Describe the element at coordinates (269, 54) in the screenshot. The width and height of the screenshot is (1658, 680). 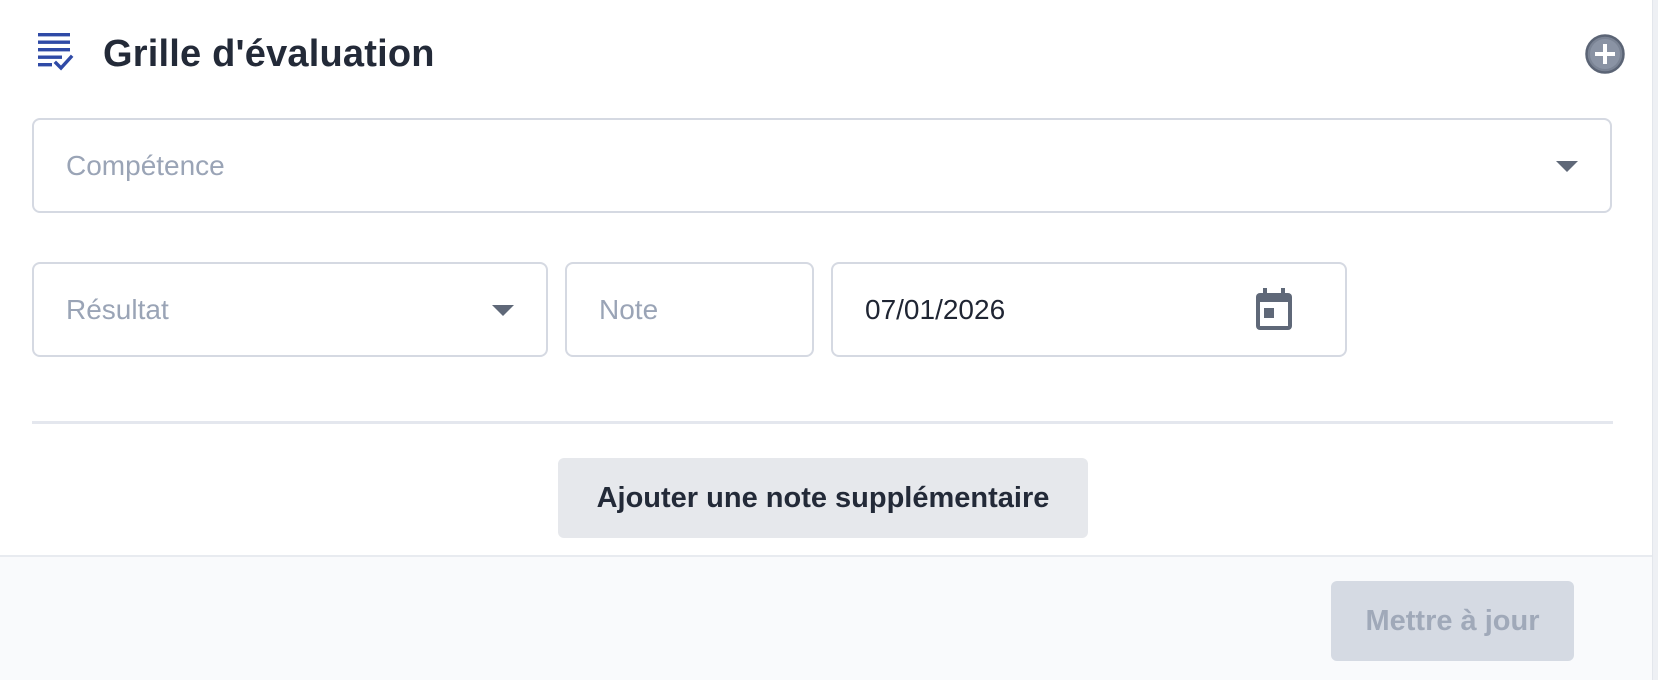
I see `panel-title: Grille d'évaluation` at that location.